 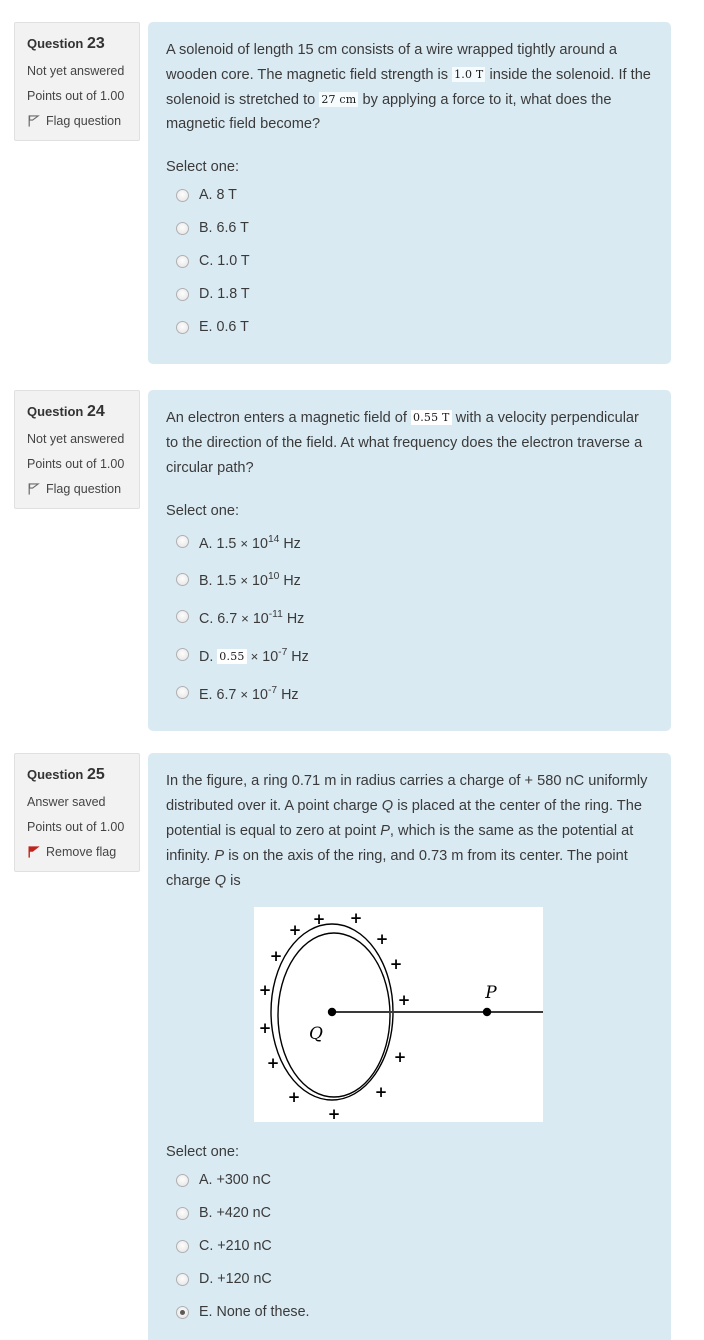 I want to click on answer-label-23-d: D. 1.8 T, so click(x=224, y=294).